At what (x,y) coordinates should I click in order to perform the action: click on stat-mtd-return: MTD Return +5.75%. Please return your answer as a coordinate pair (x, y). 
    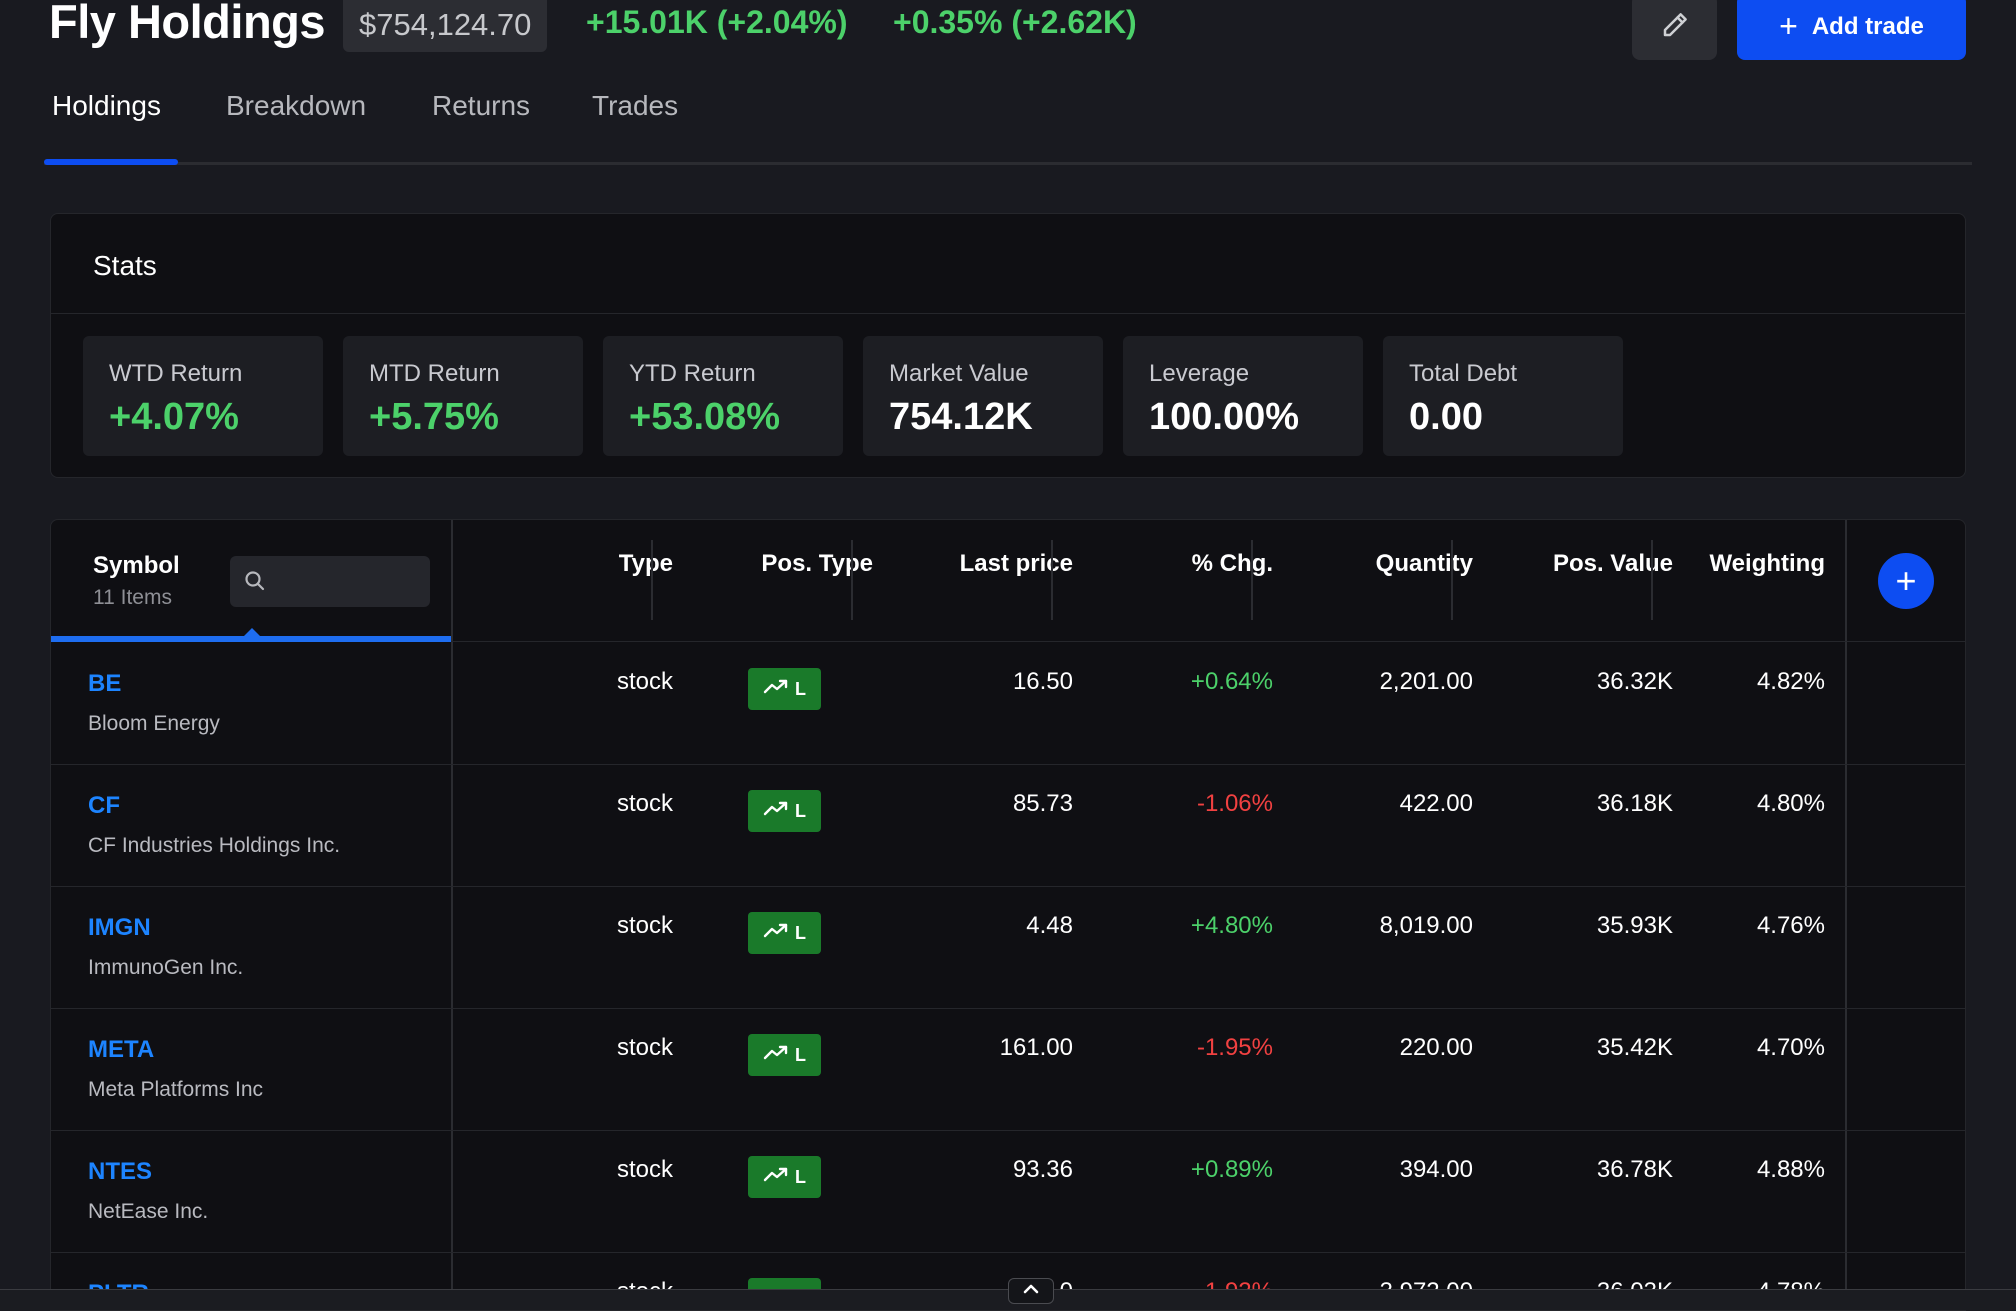
    Looking at the image, I should click on (463, 396).